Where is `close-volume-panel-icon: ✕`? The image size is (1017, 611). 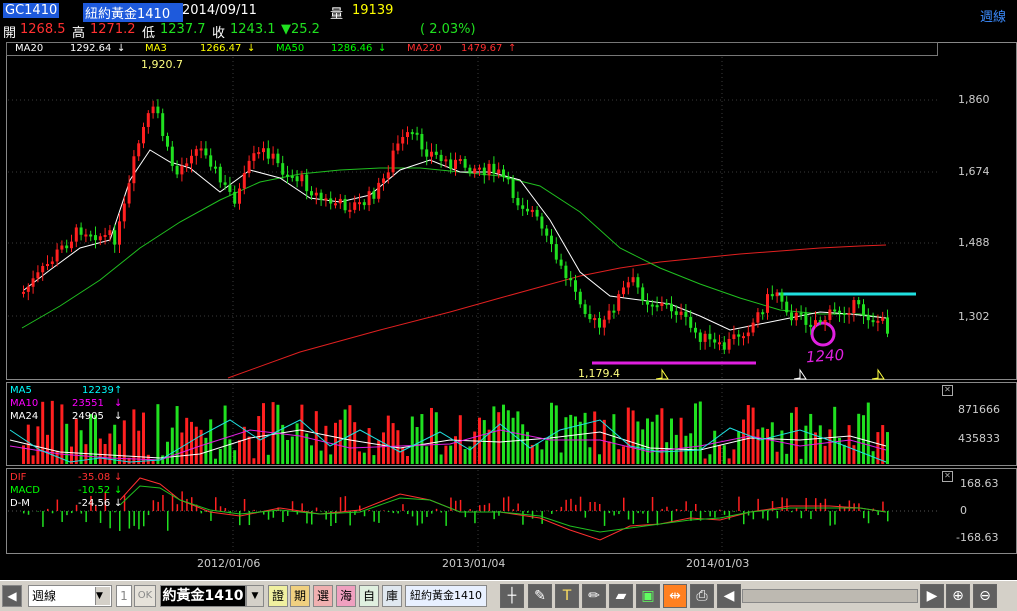
close-volume-panel-icon: ✕ is located at coordinates (947, 390).